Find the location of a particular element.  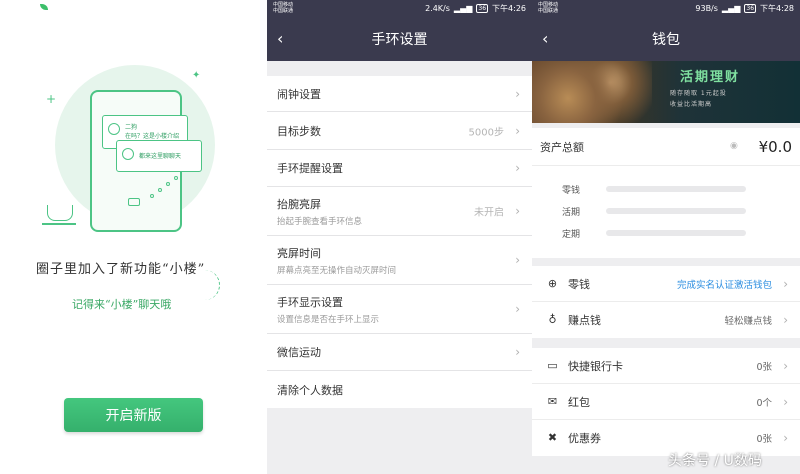

asset-row-label: 定期 is located at coordinates (571, 235).